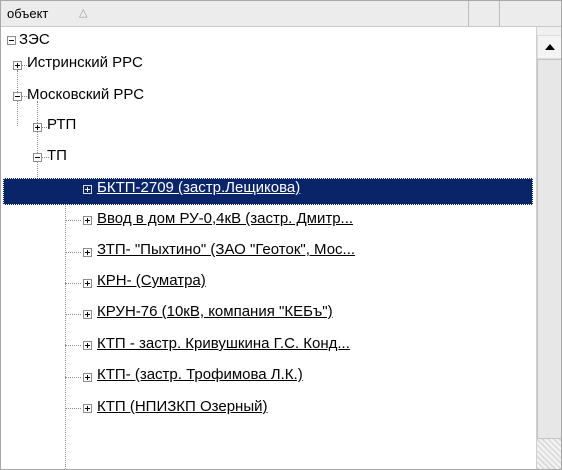 The image size is (562, 470). Describe the element at coordinates (549, 47) in the screenshot. I see `scroll-up-arrow-icon` at that location.